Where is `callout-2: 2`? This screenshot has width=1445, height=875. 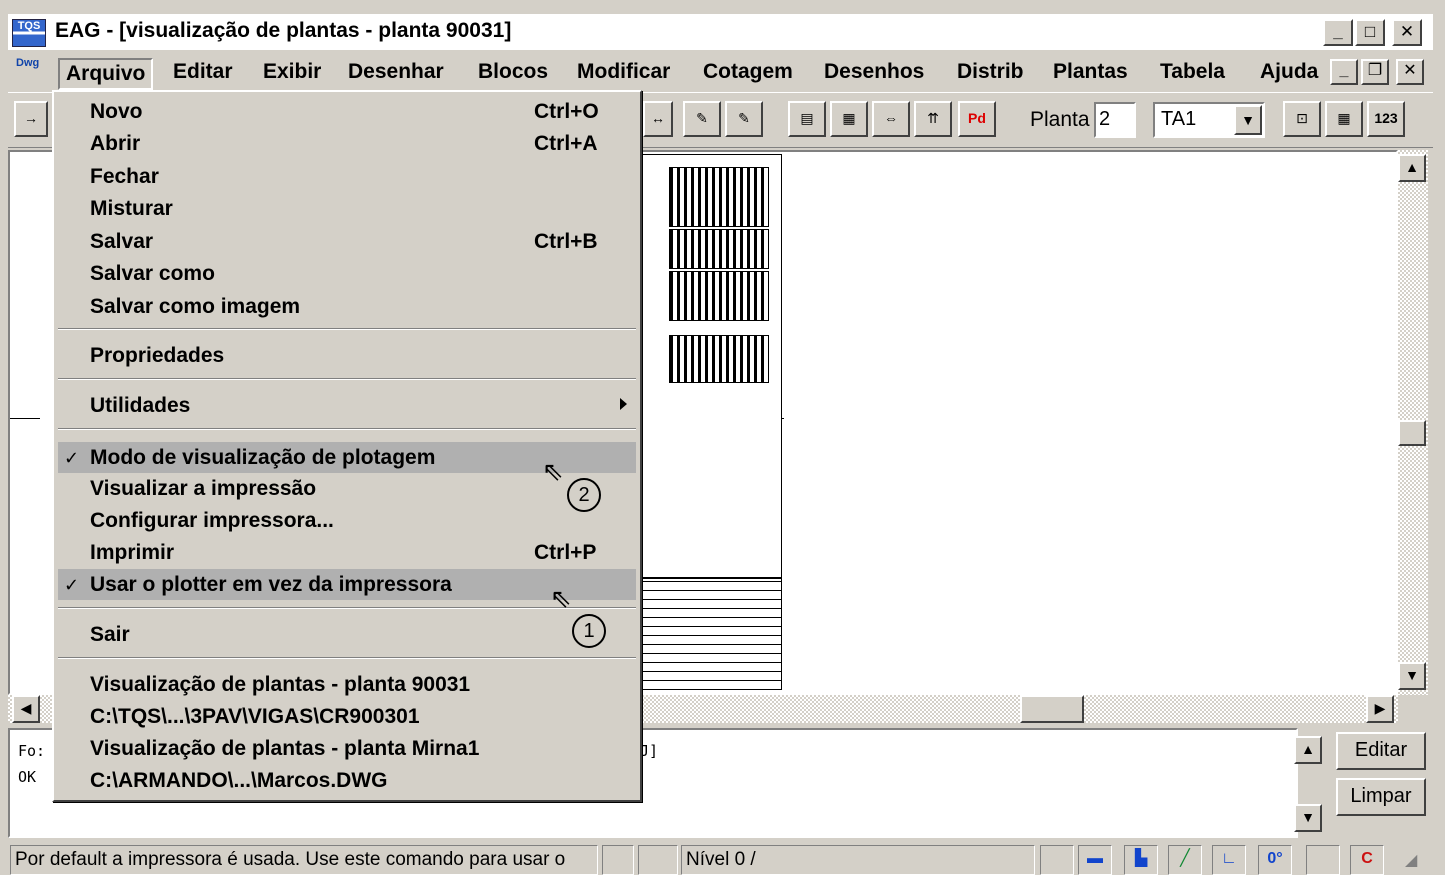
callout-2: 2 is located at coordinates (584, 495).